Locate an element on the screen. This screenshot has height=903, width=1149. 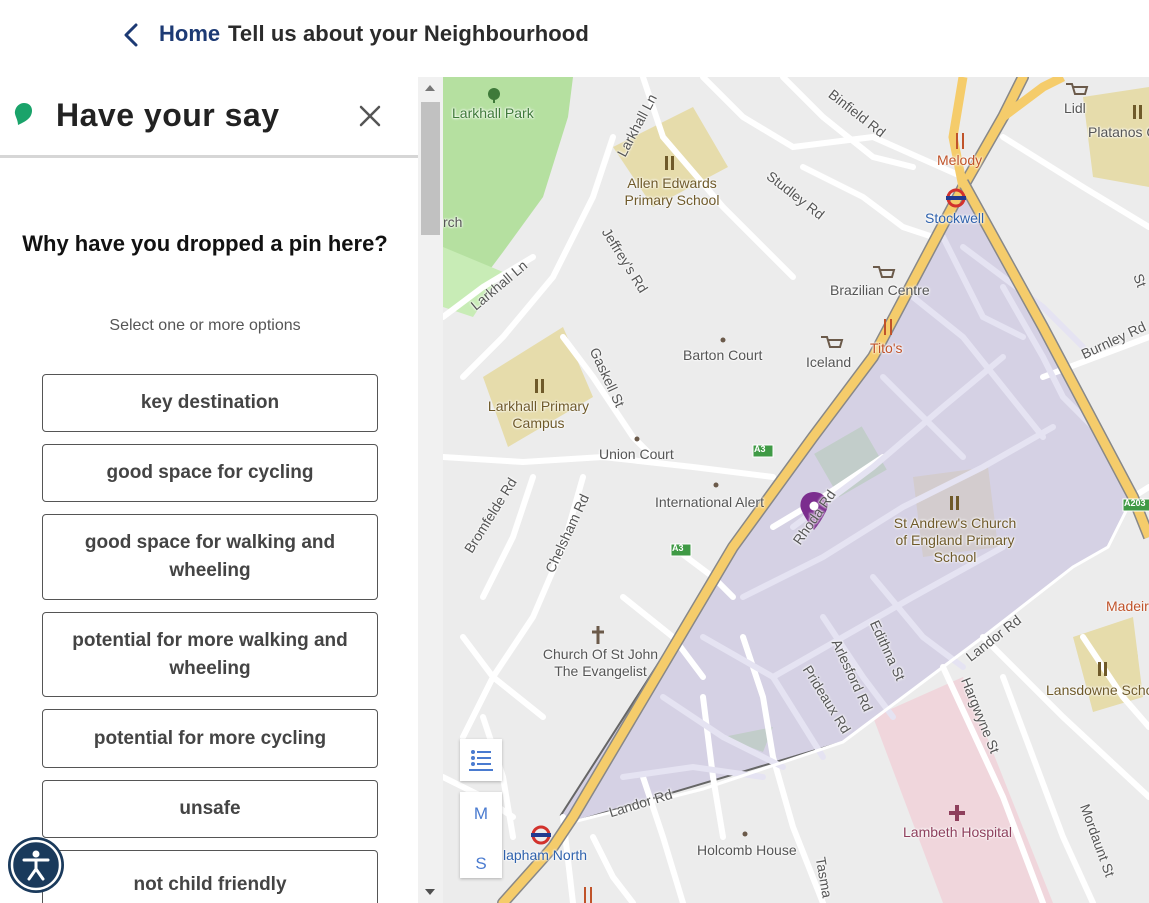
label-clapham-north: lapham North is located at coordinates (545, 855).